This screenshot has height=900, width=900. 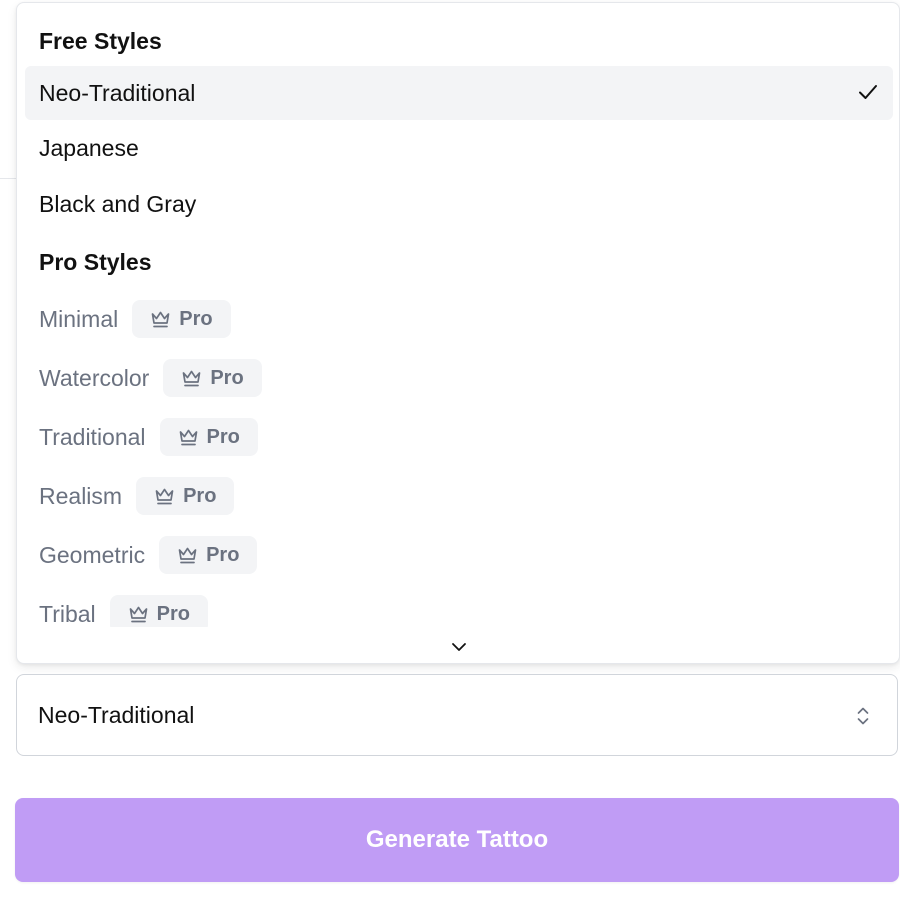 What do you see at coordinates (79, 318) in the screenshot?
I see `option-label: Minimal` at bounding box center [79, 318].